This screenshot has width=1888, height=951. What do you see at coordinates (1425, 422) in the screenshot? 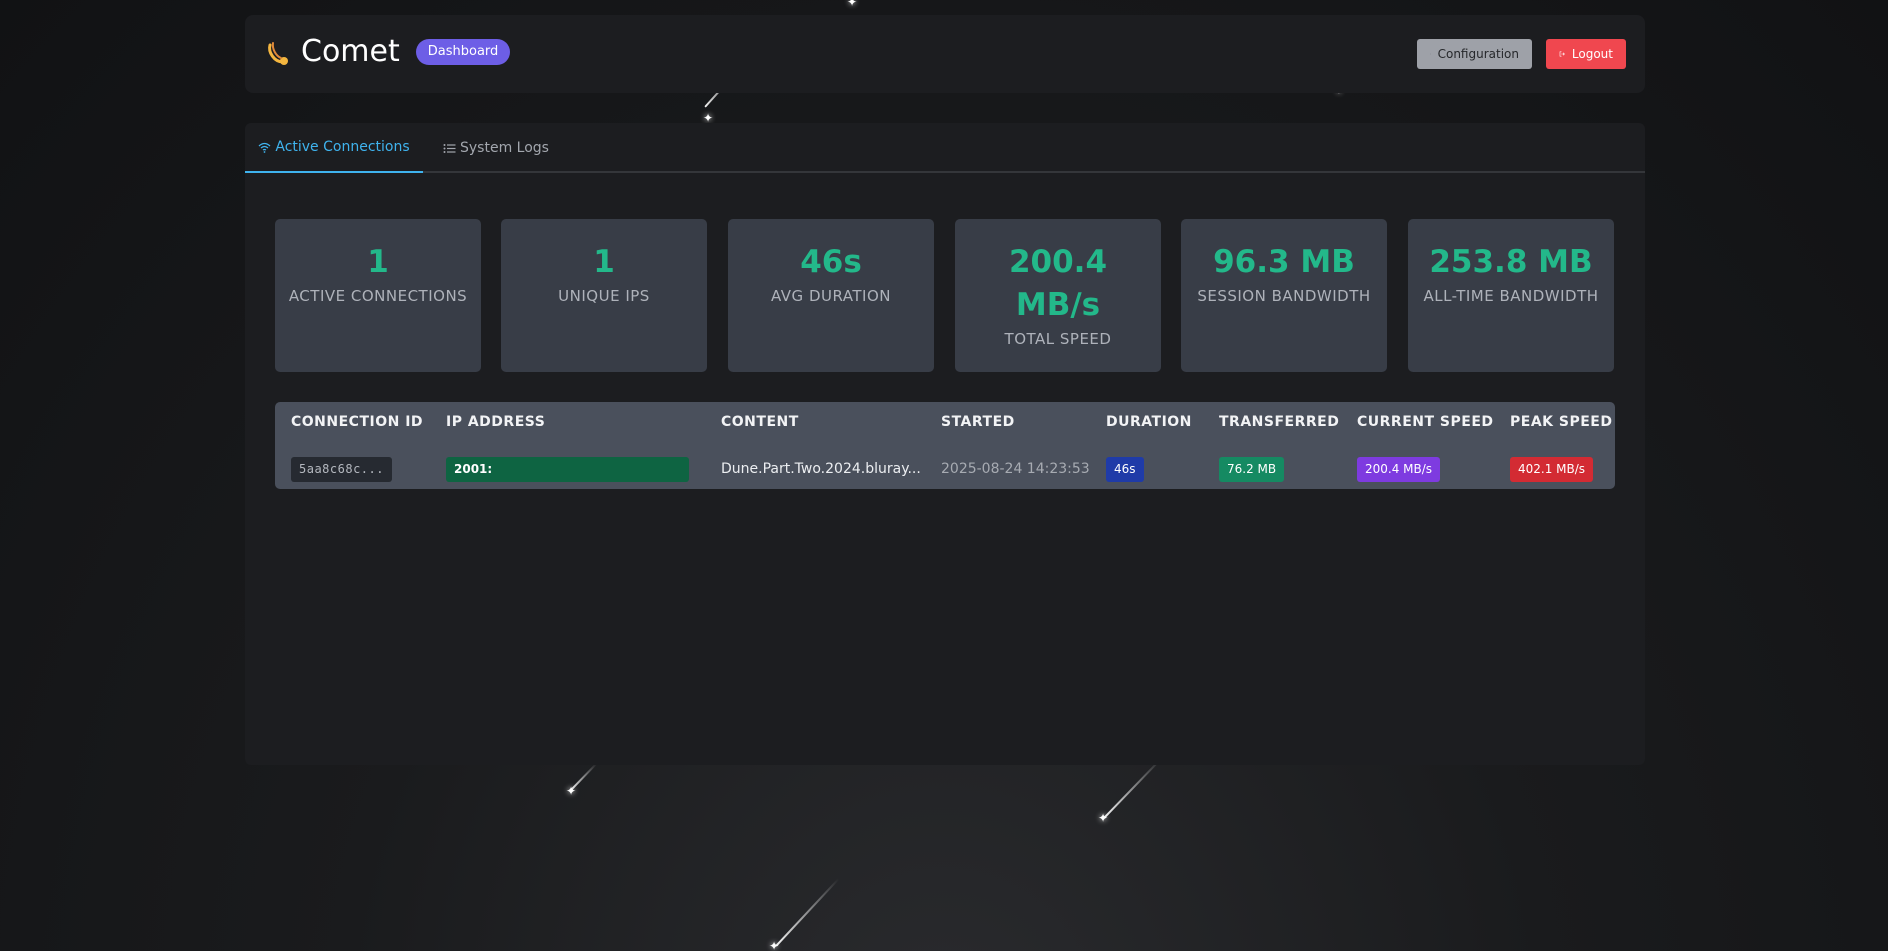
I see `column-header: CURRENT SPEED` at bounding box center [1425, 422].